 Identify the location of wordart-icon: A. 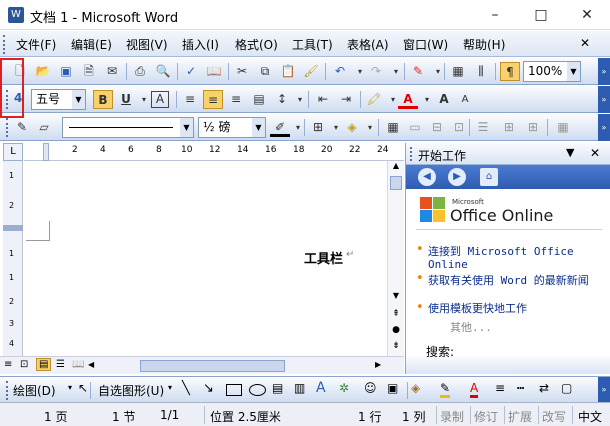
(321, 388).